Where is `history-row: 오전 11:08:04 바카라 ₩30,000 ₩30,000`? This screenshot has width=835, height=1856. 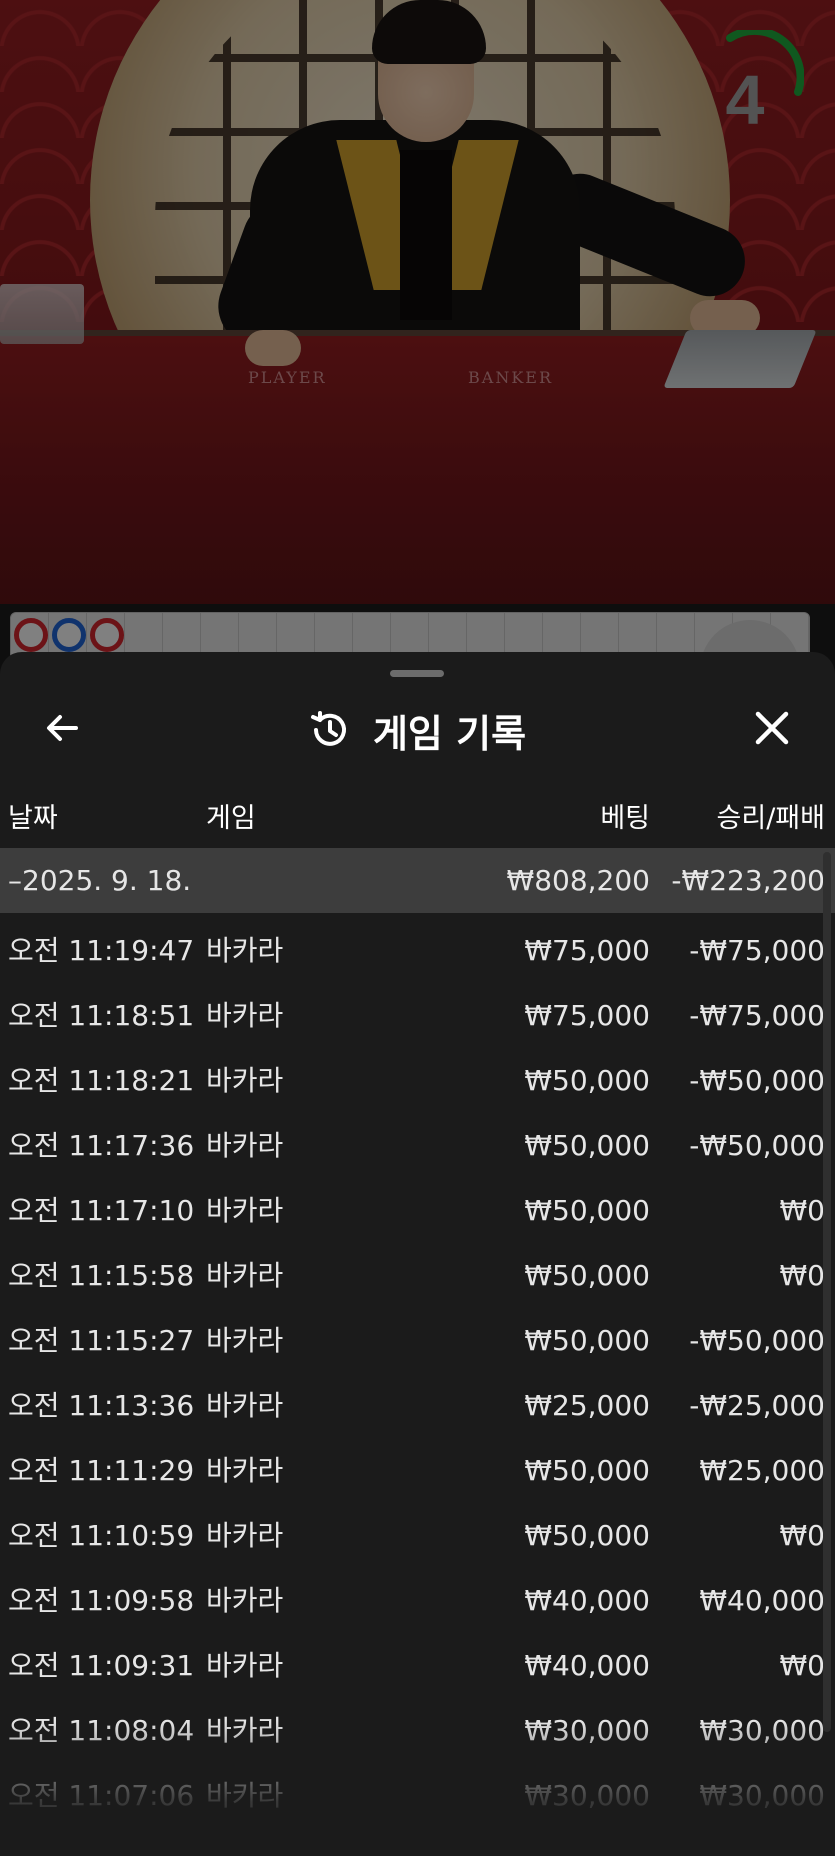
history-row: 오전 11:08:04 바카라 ₩30,000 ₩30,000 is located at coordinates (417, 1730).